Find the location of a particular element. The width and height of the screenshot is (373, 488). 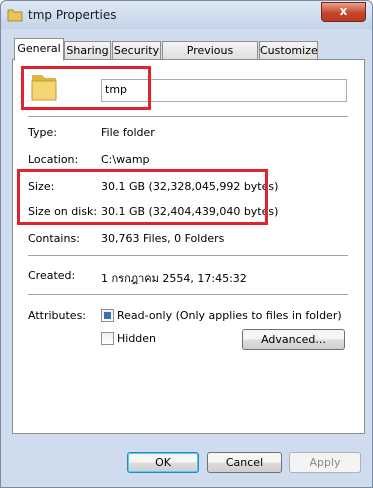

location-value: C:\wamp is located at coordinates (125, 159).